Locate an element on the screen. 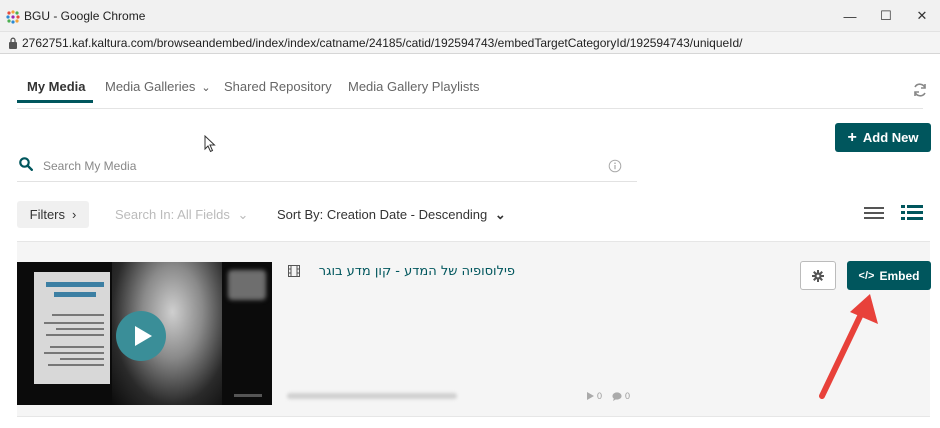  sort-dropdown: Sort By: Creation Date - Descending ⌄ is located at coordinates (391, 215).